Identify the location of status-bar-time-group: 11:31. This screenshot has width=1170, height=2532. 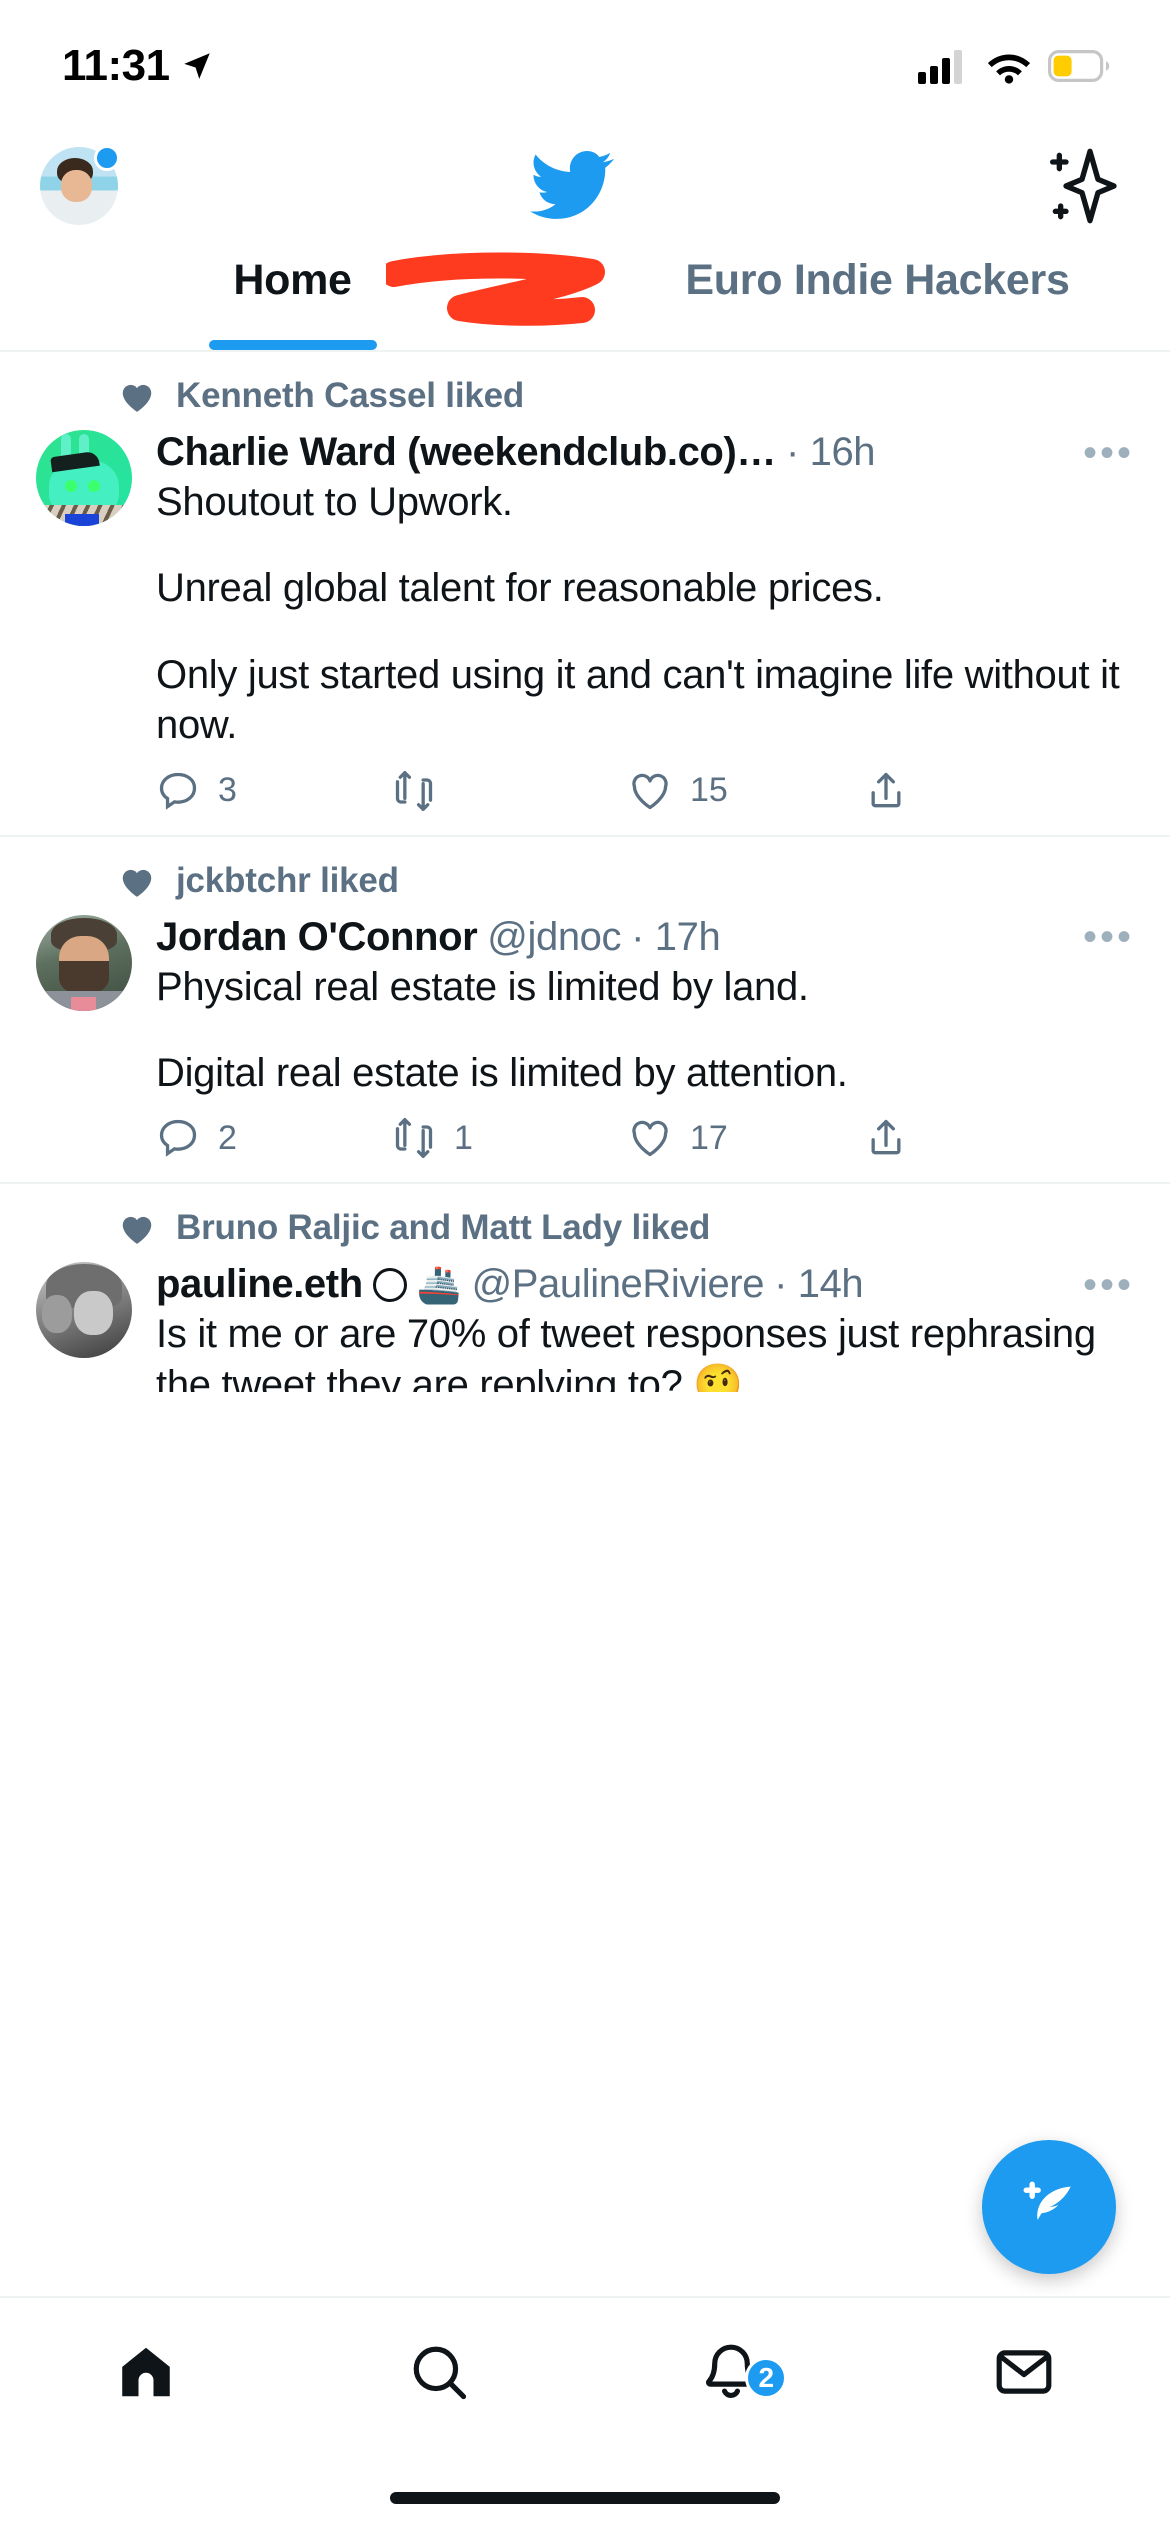
(138, 66).